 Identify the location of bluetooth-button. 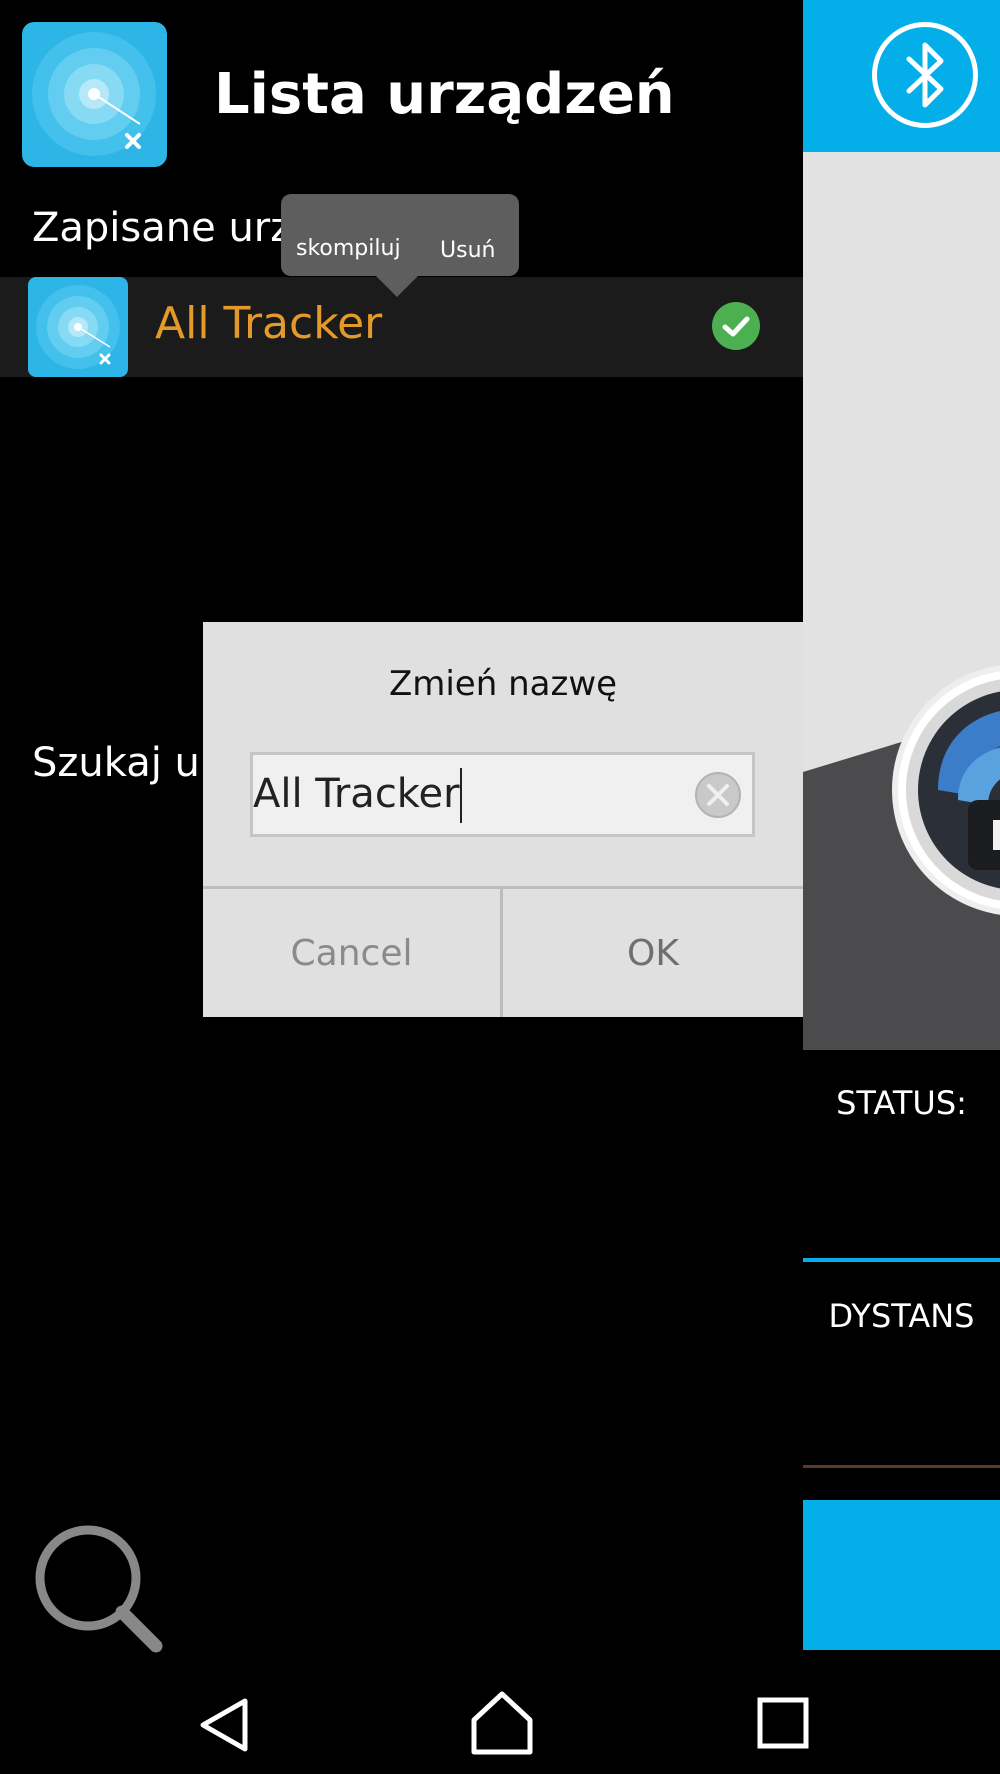
(925, 75).